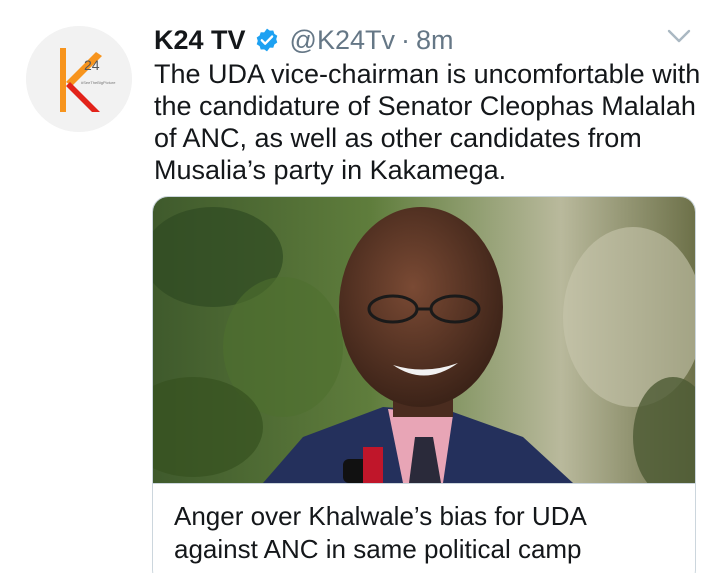 This screenshot has height=573, width=720. What do you see at coordinates (267, 40) in the screenshot?
I see `verified-badge-icon` at bounding box center [267, 40].